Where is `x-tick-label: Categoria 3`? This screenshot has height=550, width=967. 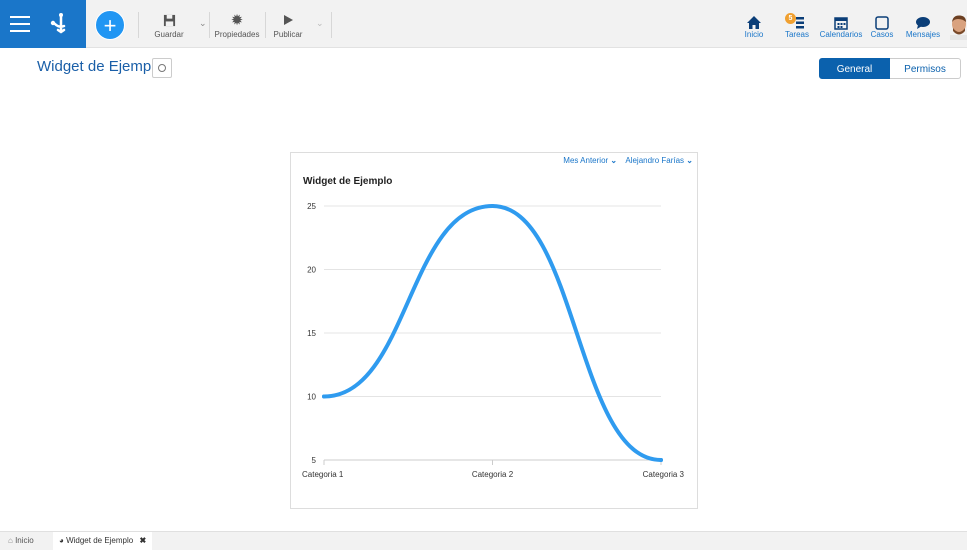
x-tick-label: Categoria 3 is located at coordinates (664, 474).